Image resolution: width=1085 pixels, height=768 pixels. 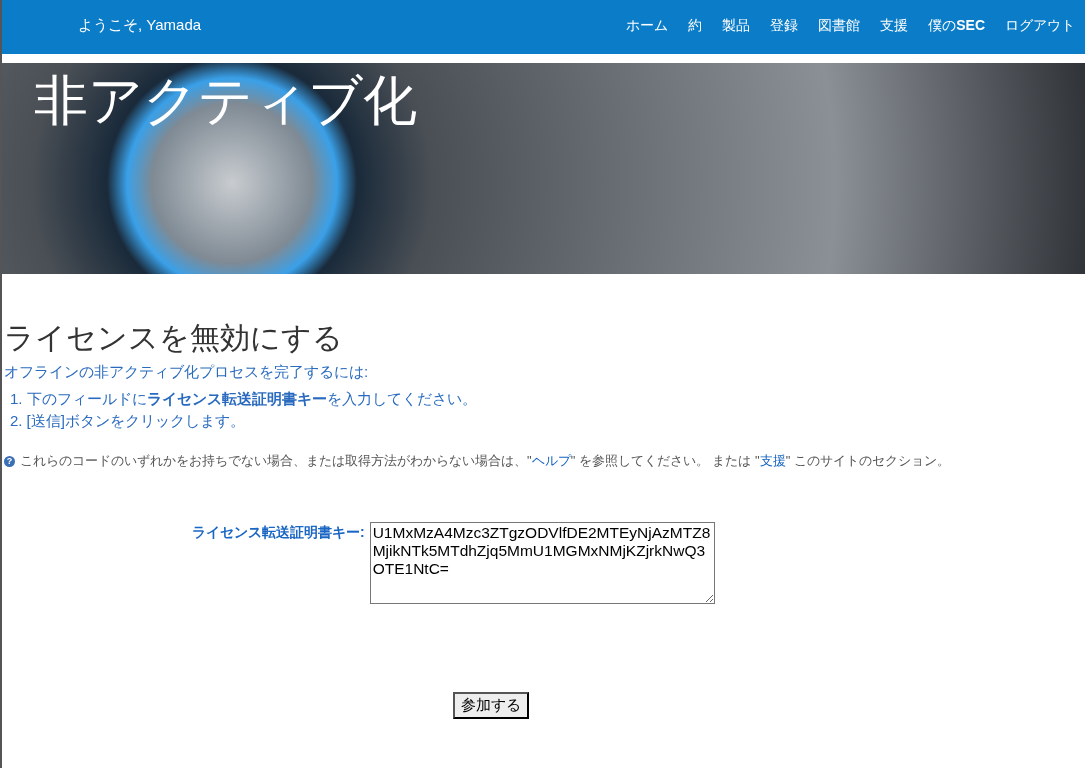 What do you see at coordinates (278, 533) in the screenshot?
I see `field-label: ライセンス転送証明書キー:` at bounding box center [278, 533].